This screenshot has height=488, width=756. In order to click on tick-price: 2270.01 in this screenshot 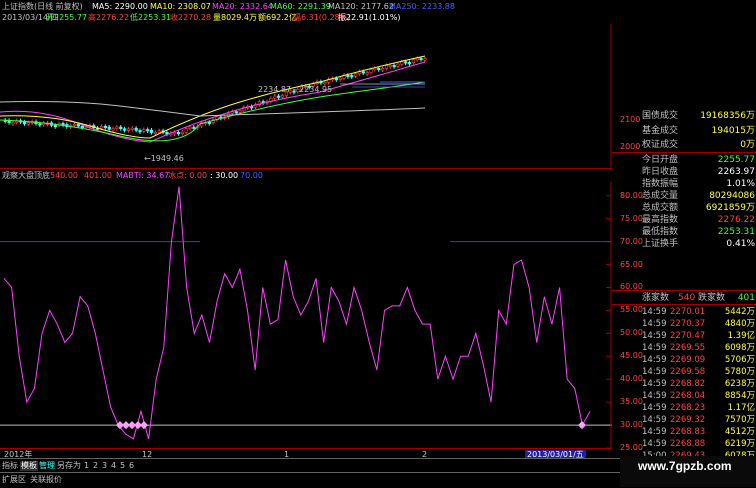, I will do `click(688, 312)`.